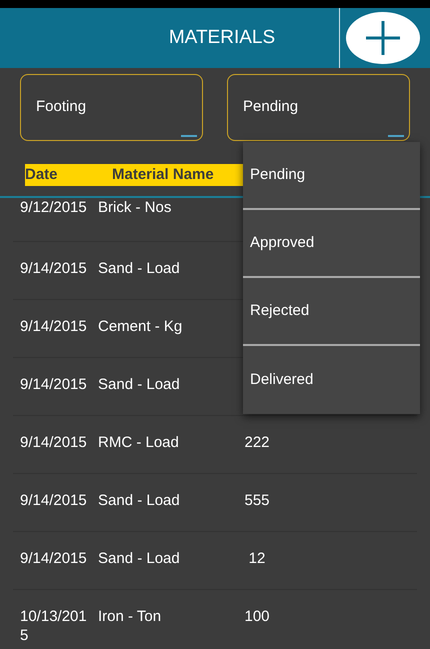 The image size is (430, 649). What do you see at coordinates (222, 38) in the screenshot?
I see `screen-title: MATERIALS` at bounding box center [222, 38].